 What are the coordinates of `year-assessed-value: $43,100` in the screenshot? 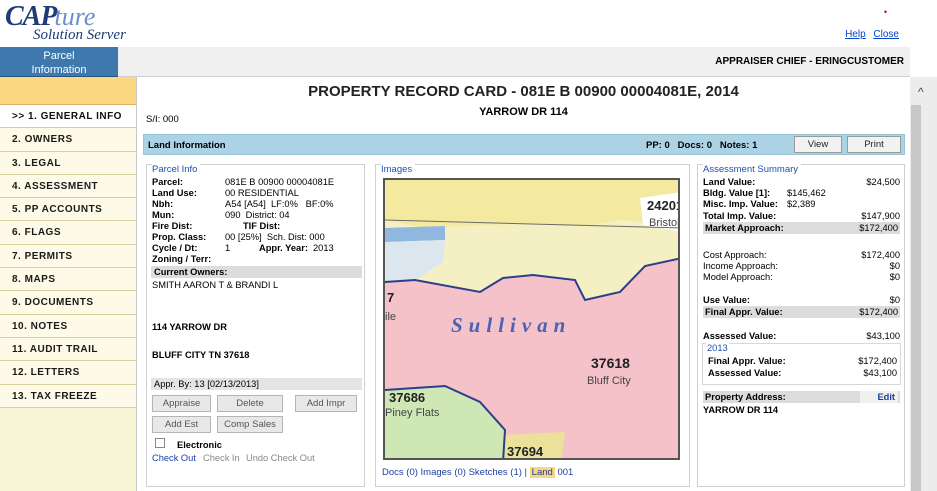 It's located at (880, 373).